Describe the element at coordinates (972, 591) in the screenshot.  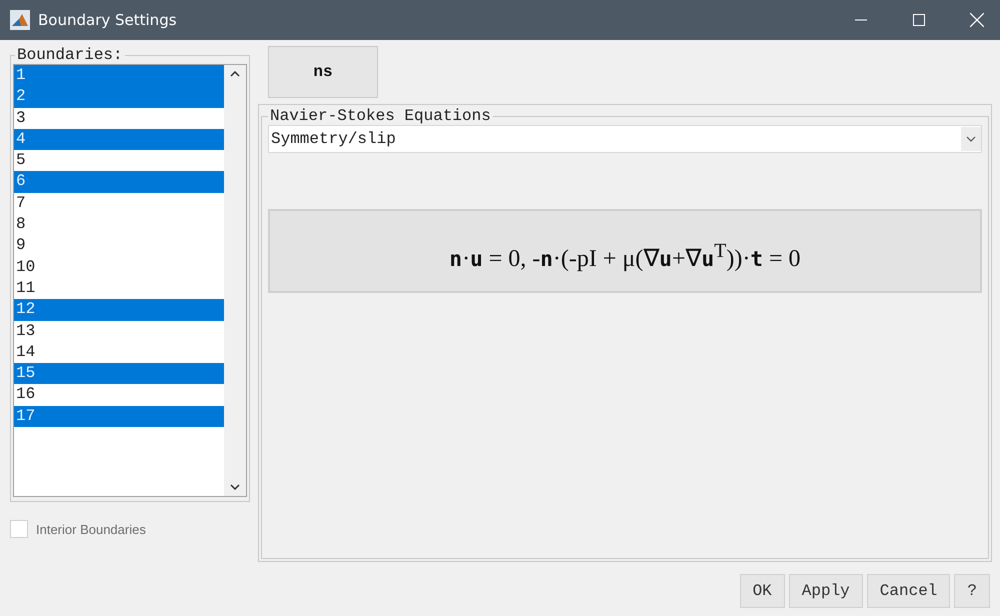
I see `dialog-button: ?` at that location.